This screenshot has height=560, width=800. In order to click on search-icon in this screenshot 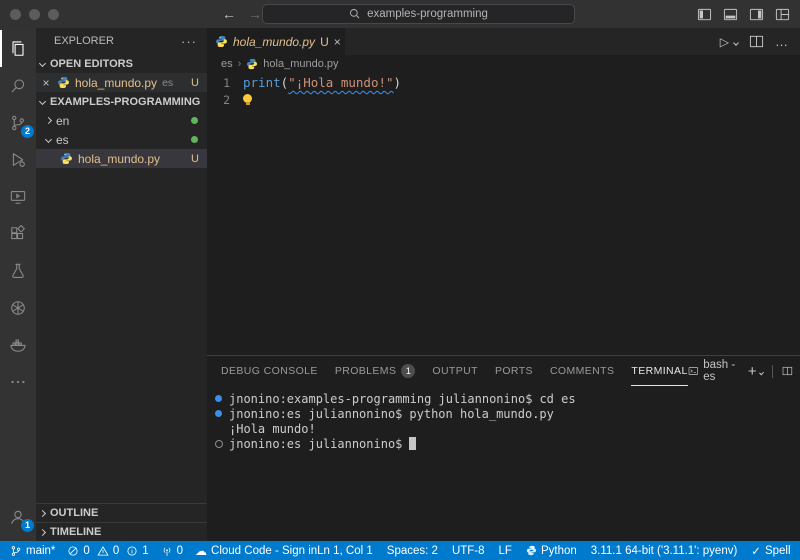, I will do `click(355, 14)`.